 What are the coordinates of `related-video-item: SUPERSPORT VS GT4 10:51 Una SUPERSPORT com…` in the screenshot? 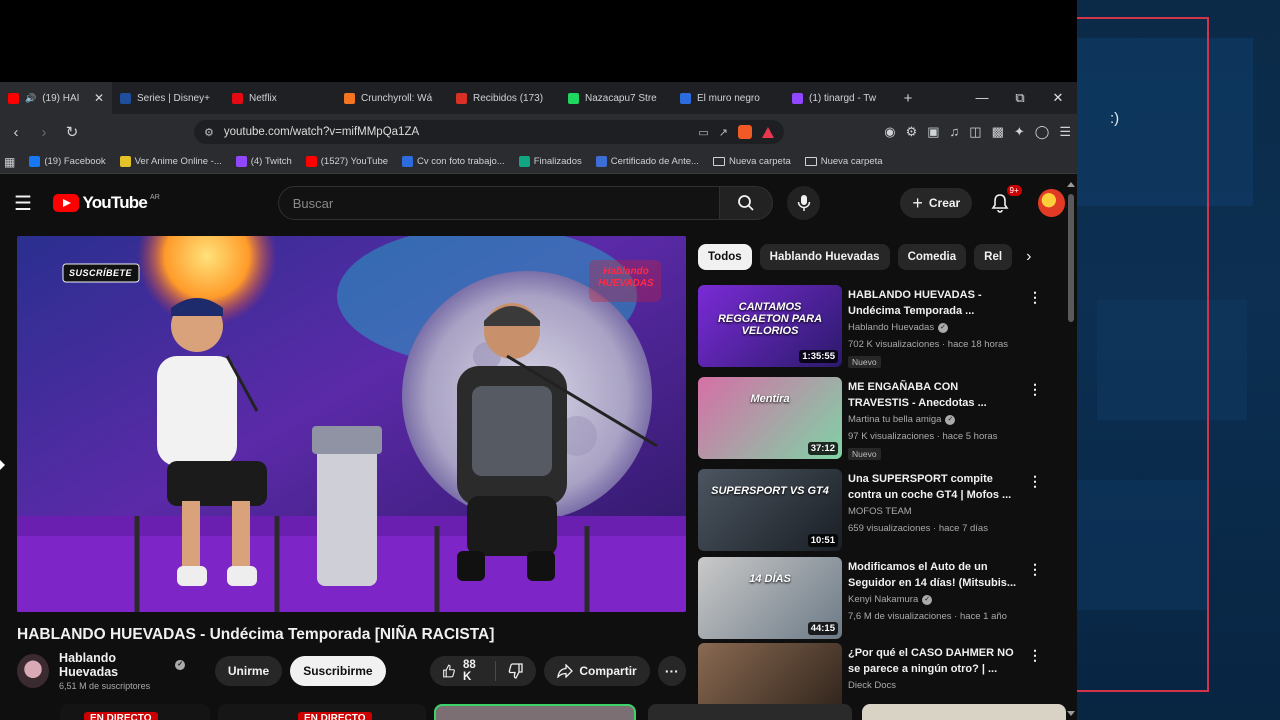 It's located at (871, 512).